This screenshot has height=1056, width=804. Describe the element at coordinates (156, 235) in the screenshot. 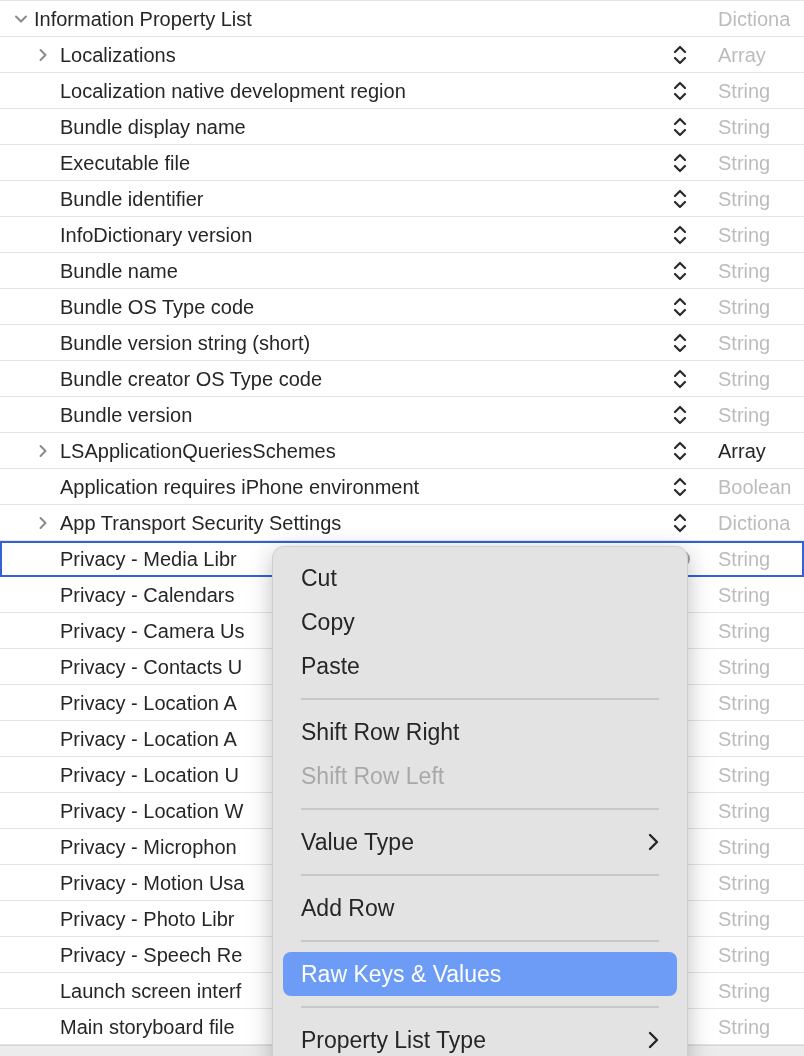

I see `key-text: InfoDictionary version` at that location.